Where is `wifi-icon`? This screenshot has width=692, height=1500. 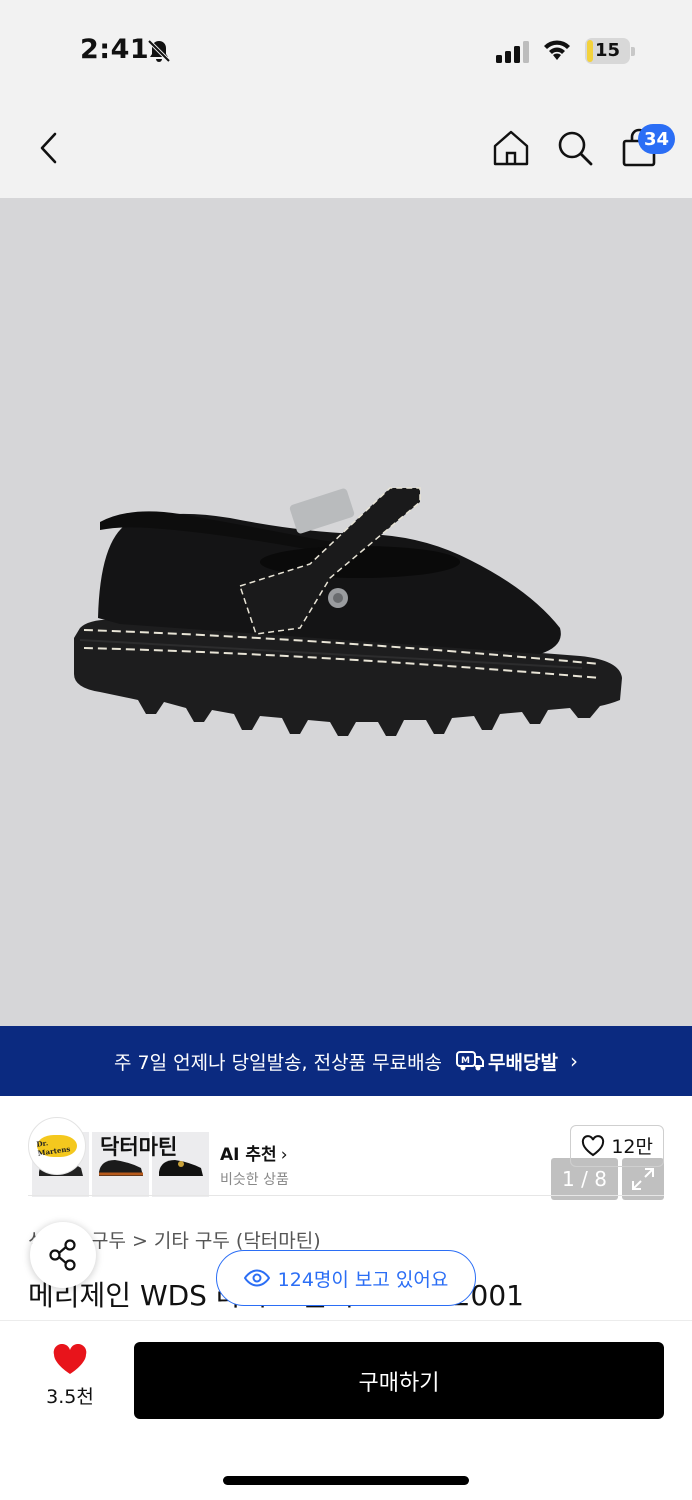 wifi-icon is located at coordinates (557, 50).